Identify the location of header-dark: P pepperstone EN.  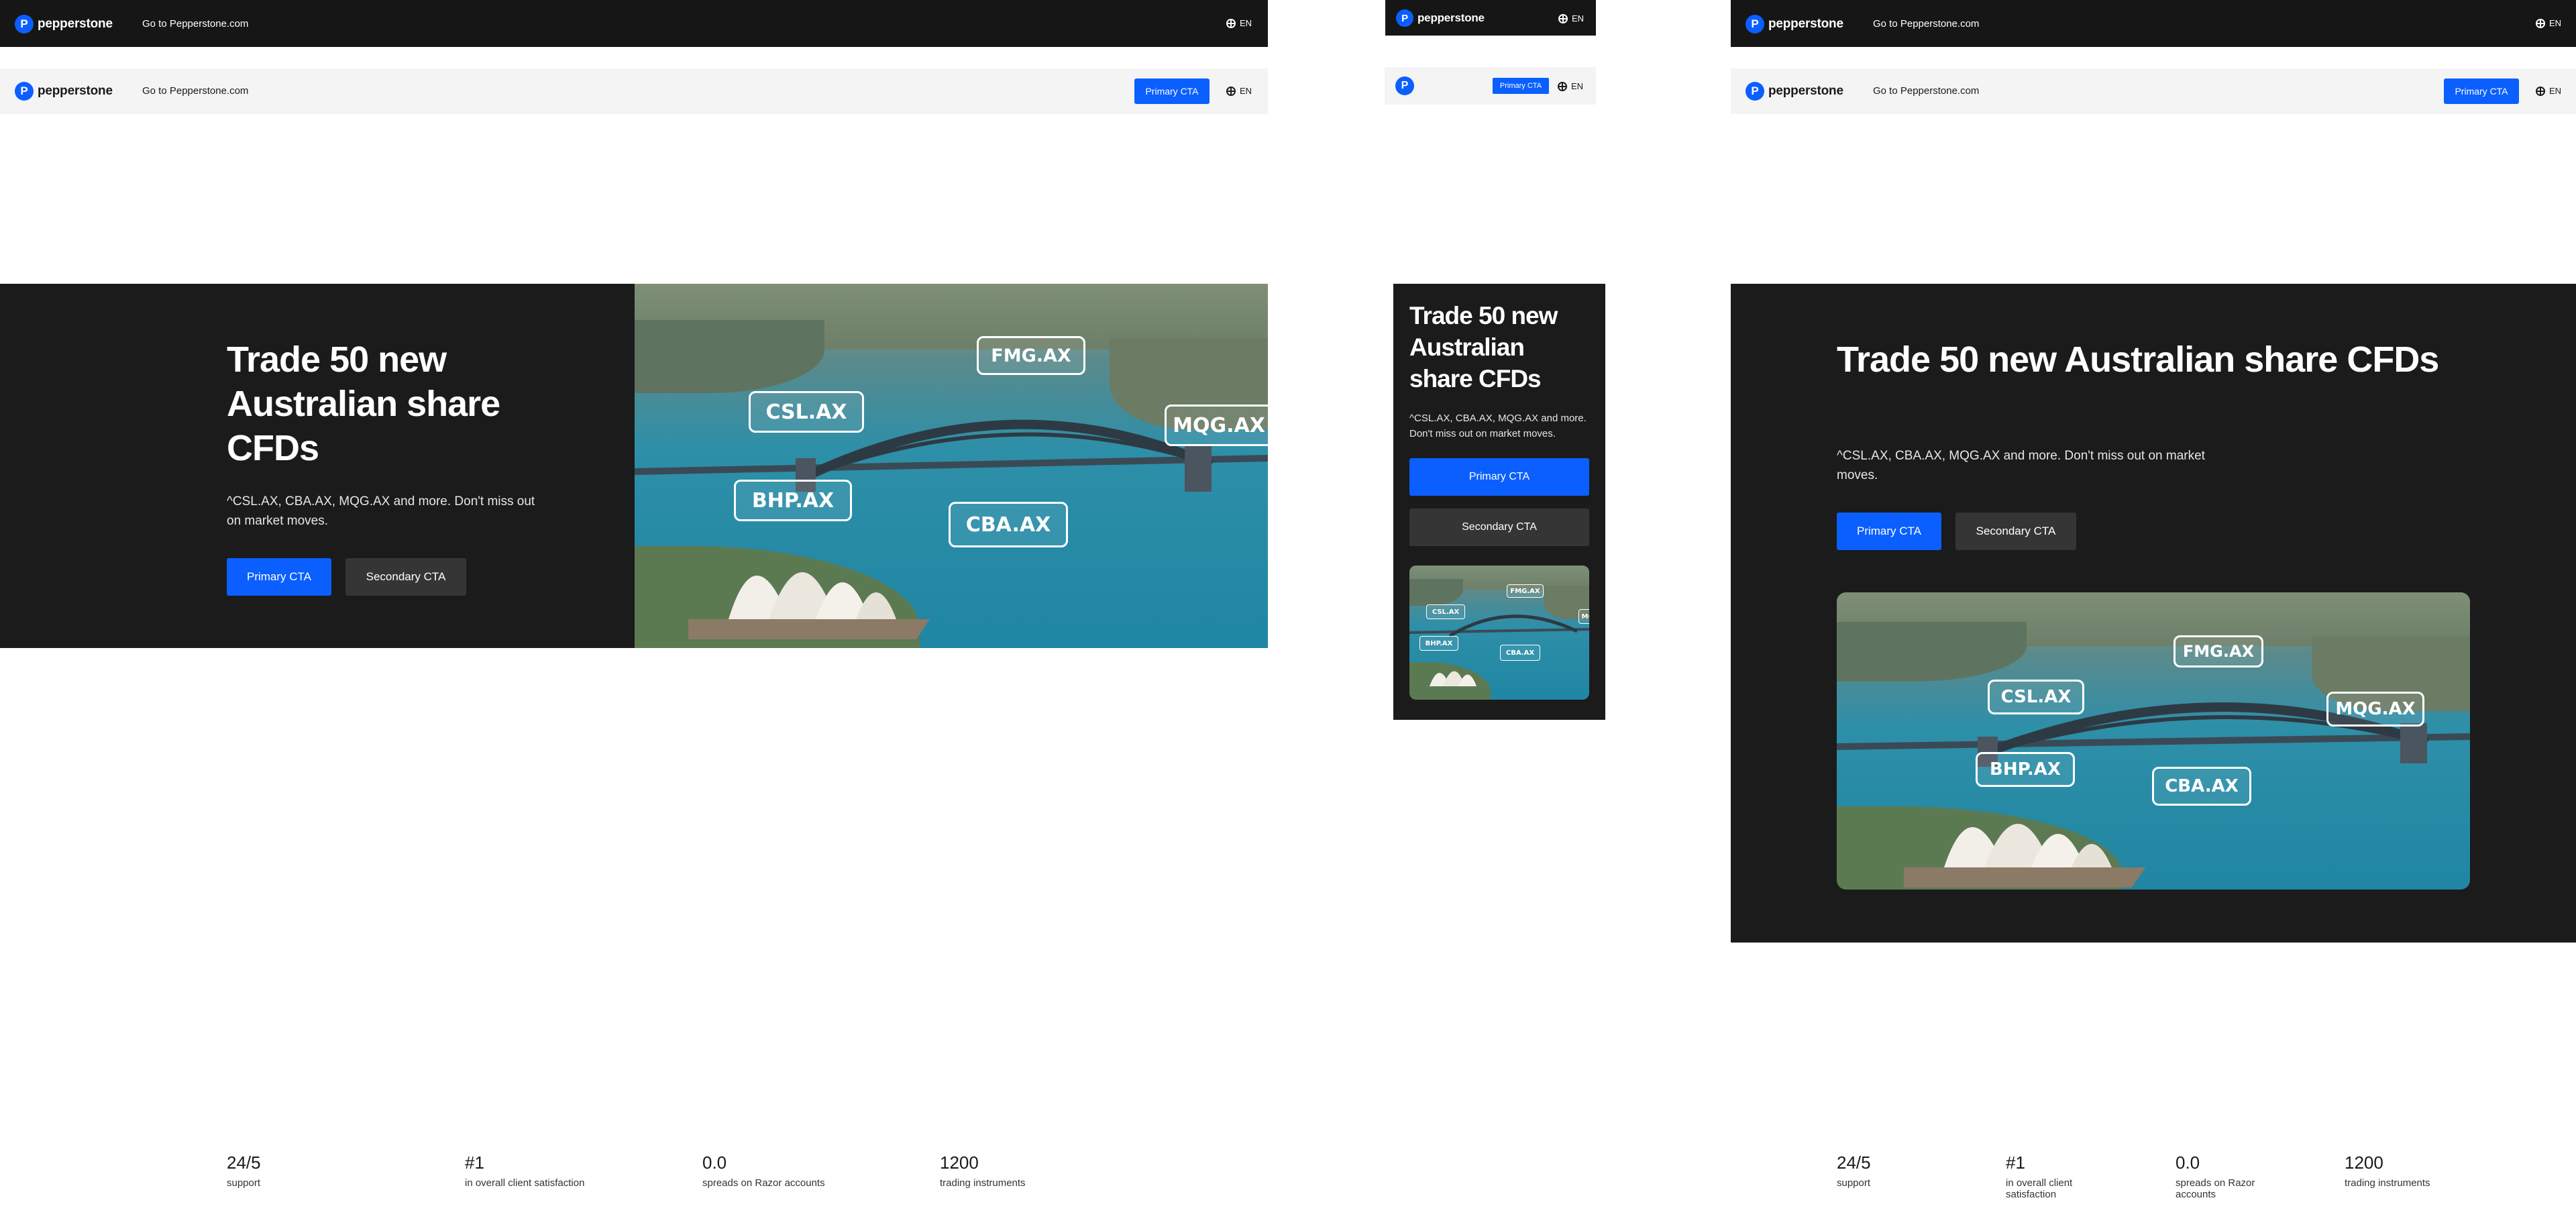
(1490, 18).